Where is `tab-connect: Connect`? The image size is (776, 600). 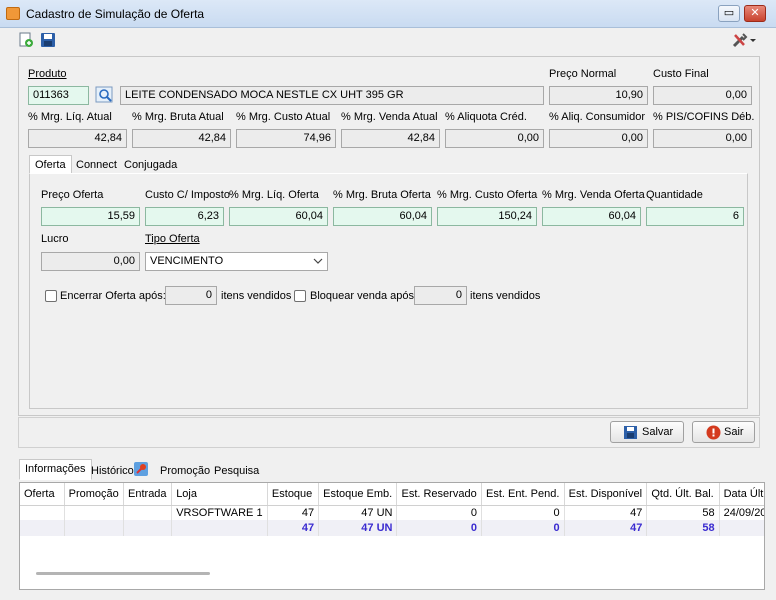 tab-connect: Connect is located at coordinates (96, 164).